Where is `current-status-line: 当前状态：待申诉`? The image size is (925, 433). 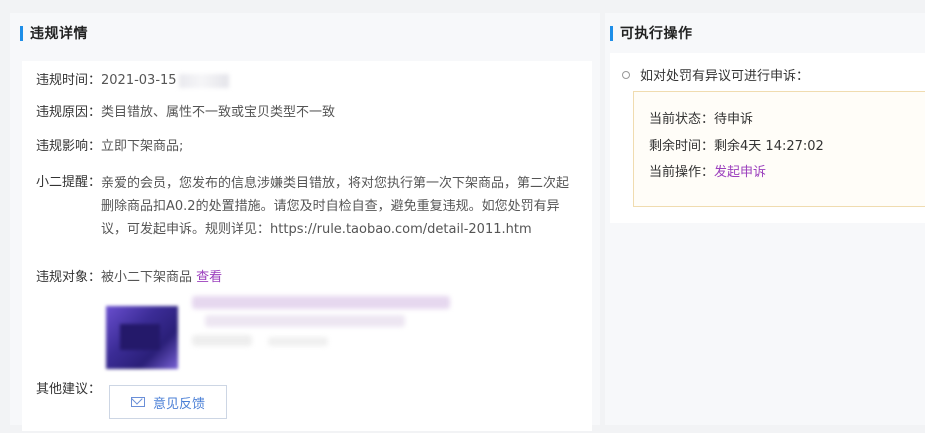 current-status-line: 当前状态：待申诉 is located at coordinates (701, 120).